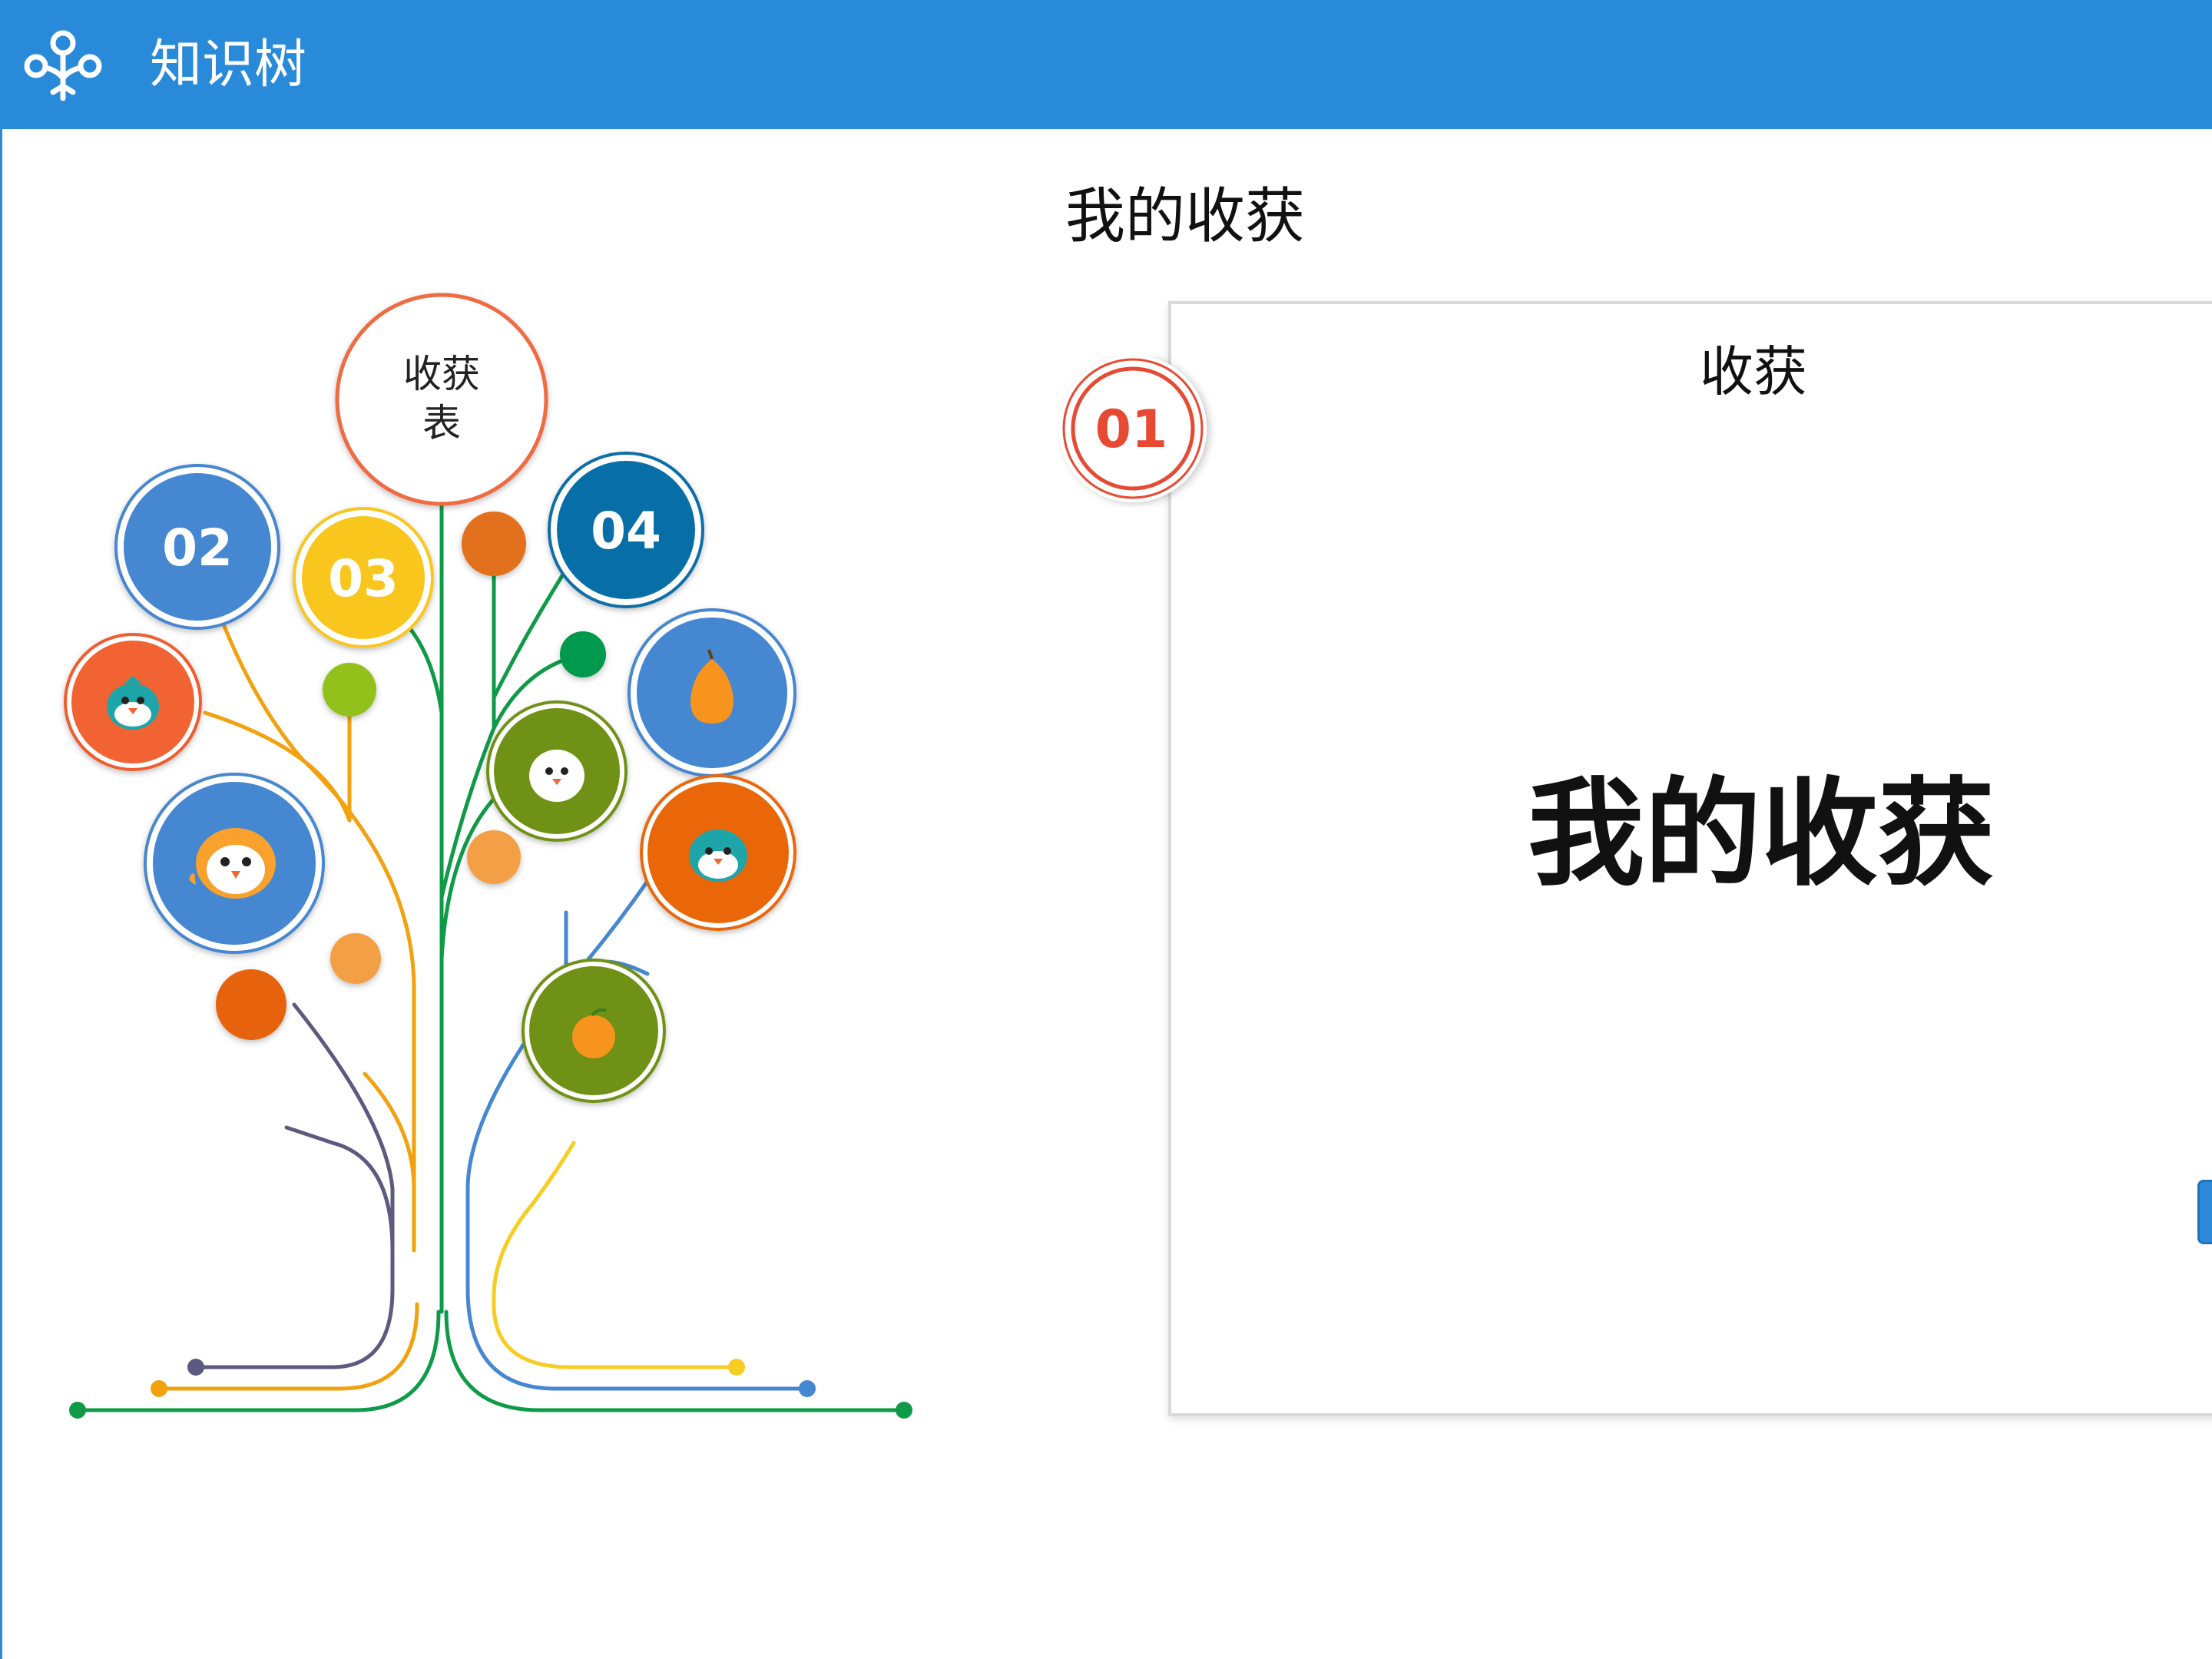  What do you see at coordinates (228, 65) in the screenshot?
I see `window-title: 知识树` at bounding box center [228, 65].